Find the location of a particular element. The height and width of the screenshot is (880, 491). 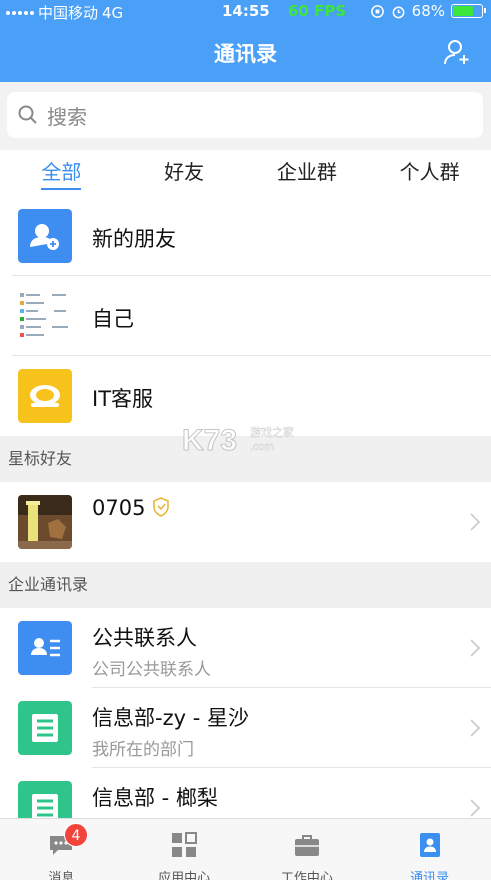

watermark-logo: K73 游戏之家 .com is located at coordinates (238, 440).